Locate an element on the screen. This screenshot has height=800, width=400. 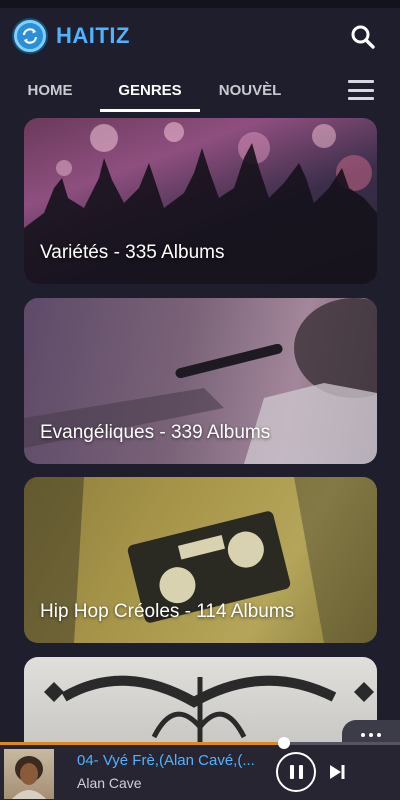
app-header: HAITIZ is located at coordinates (200, 36).